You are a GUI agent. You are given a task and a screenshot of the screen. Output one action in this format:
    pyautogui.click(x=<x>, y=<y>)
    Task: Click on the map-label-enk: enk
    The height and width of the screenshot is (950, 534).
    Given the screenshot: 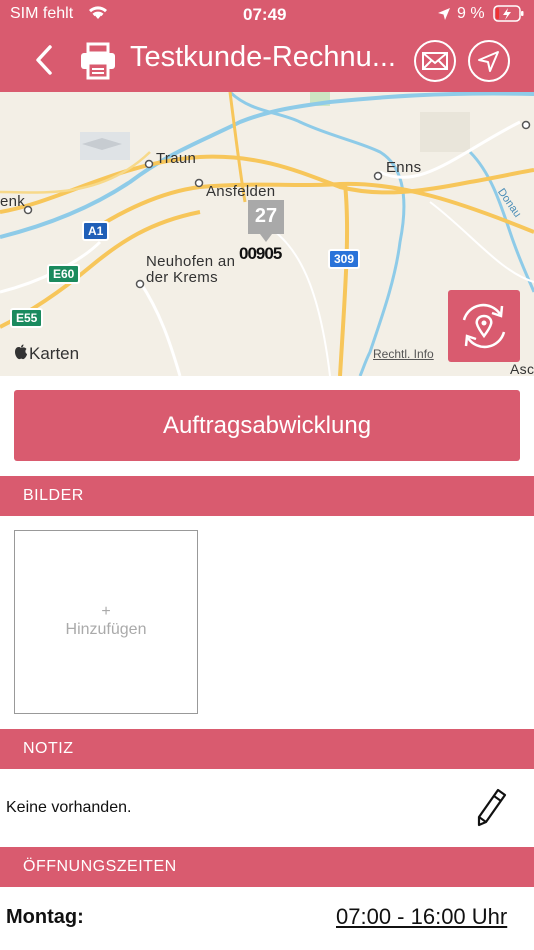 What is the action you would take?
    pyautogui.click(x=13, y=201)
    